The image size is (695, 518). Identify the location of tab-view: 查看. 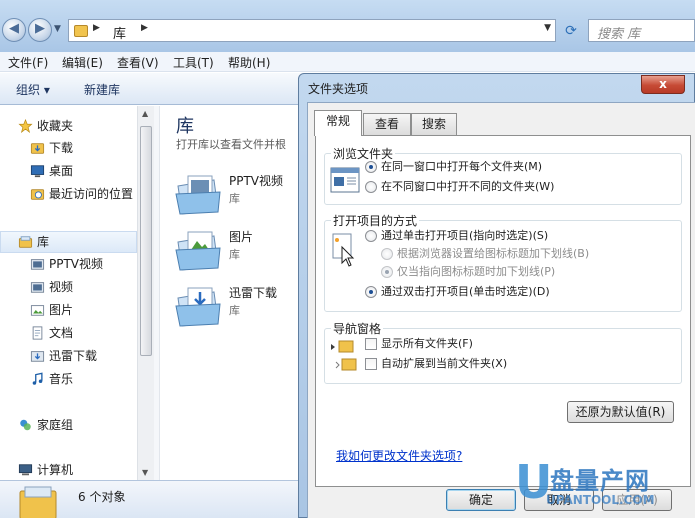
(387, 124).